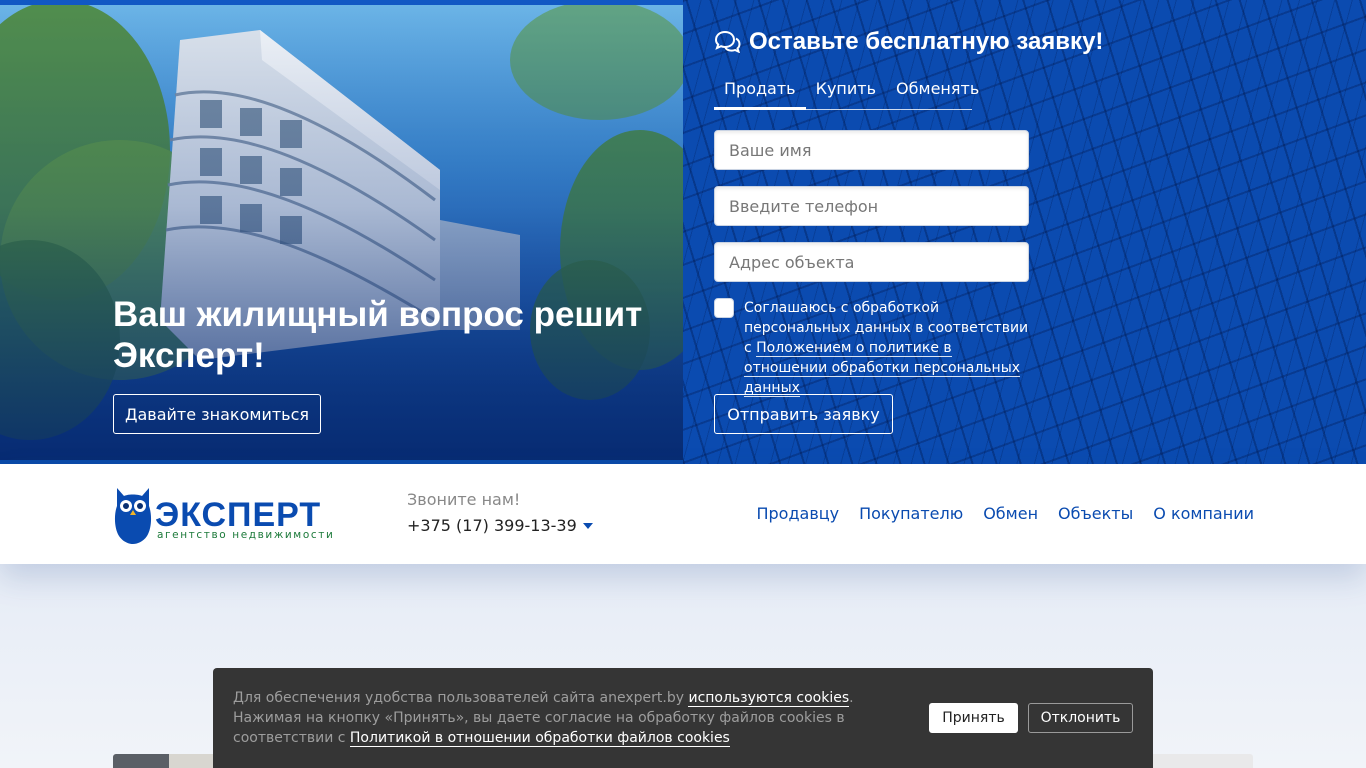  What do you see at coordinates (378, 335) in the screenshot?
I see `hero-title: Ваш жилищный вопрос решит Эксперт!` at bounding box center [378, 335].